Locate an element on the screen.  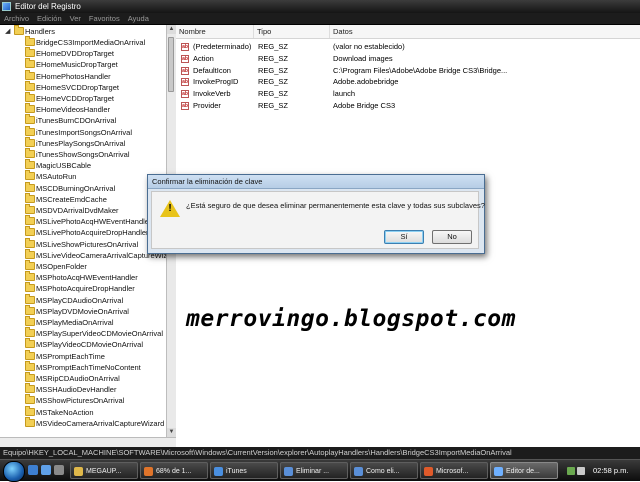
tree-item-label: iTunesBurnCDOnArrival is located at coordinates (76, 121).